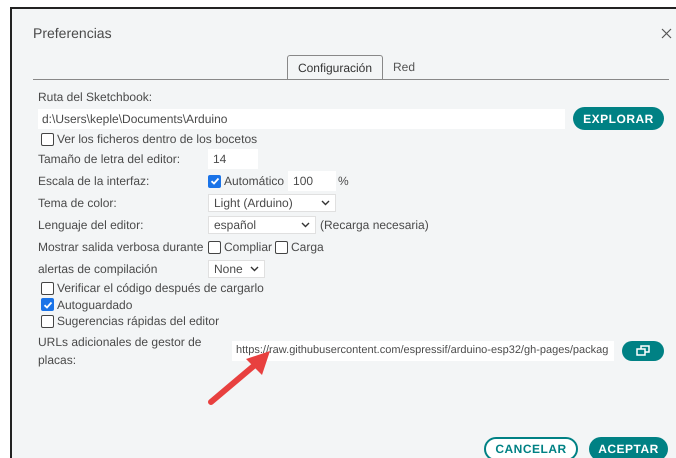  Describe the element at coordinates (423, 350) in the screenshot. I see `board-urls-field: https://raw.githubusercontent.com/espressif/arduino-esp32/gh-pages/packag` at that location.